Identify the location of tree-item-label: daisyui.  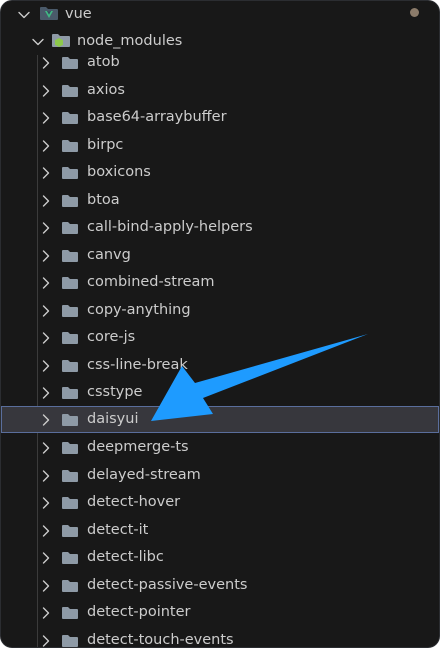
(113, 419).